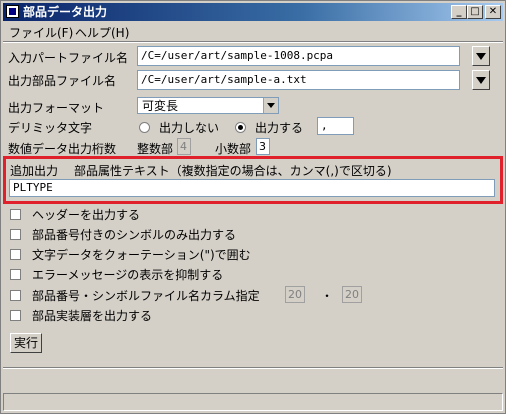  I want to click on window-title: 部品データ出力, so click(65, 12).